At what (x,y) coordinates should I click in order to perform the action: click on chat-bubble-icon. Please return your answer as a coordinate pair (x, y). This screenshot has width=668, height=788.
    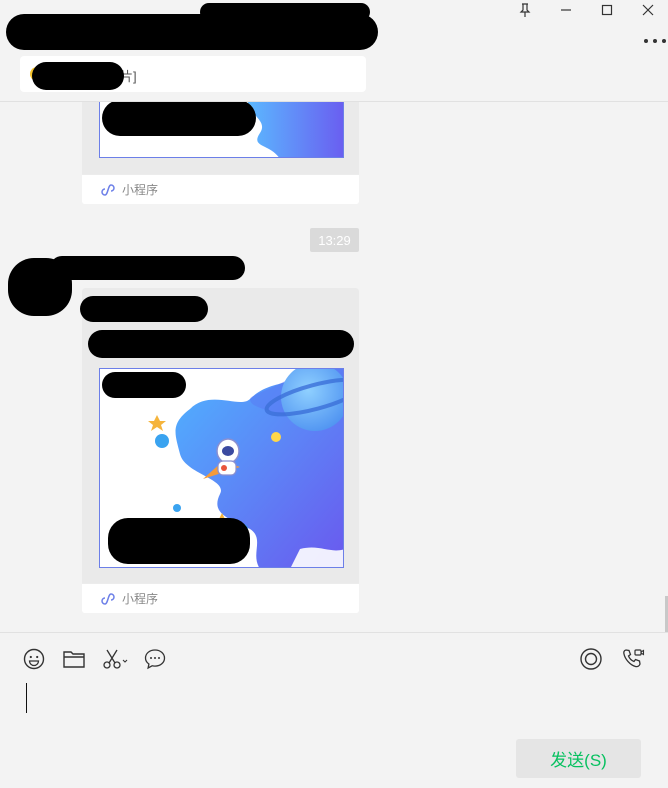
    Looking at the image, I should click on (155, 659).